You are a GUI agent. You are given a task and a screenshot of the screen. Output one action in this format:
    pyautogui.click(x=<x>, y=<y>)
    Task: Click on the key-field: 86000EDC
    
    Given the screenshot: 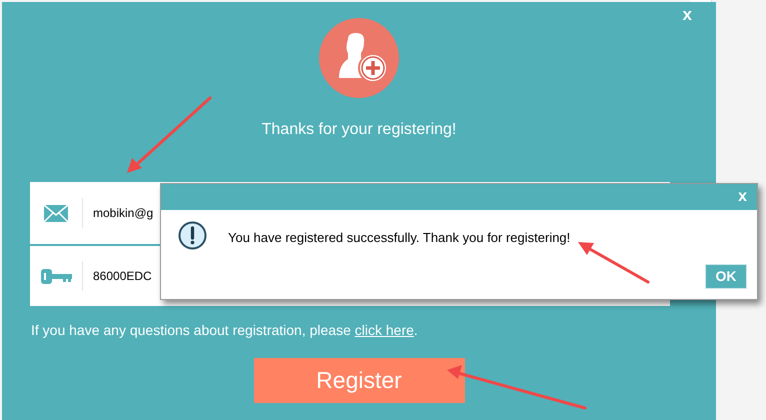 What is the action you would take?
    pyautogui.click(x=122, y=276)
    